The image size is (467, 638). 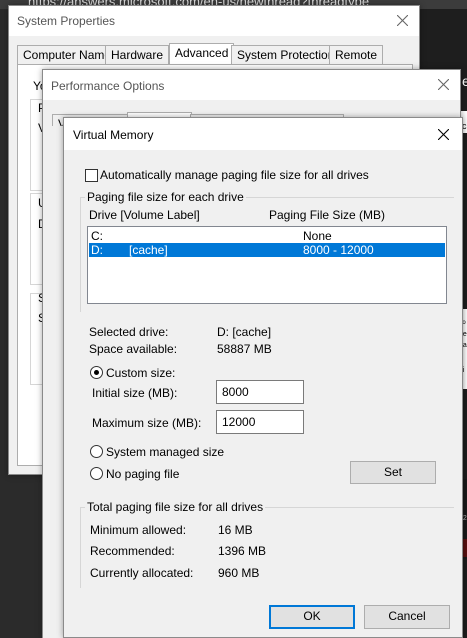 What do you see at coordinates (244, 332) in the screenshot?
I see `selected-drive-value: D: [cache]` at bounding box center [244, 332].